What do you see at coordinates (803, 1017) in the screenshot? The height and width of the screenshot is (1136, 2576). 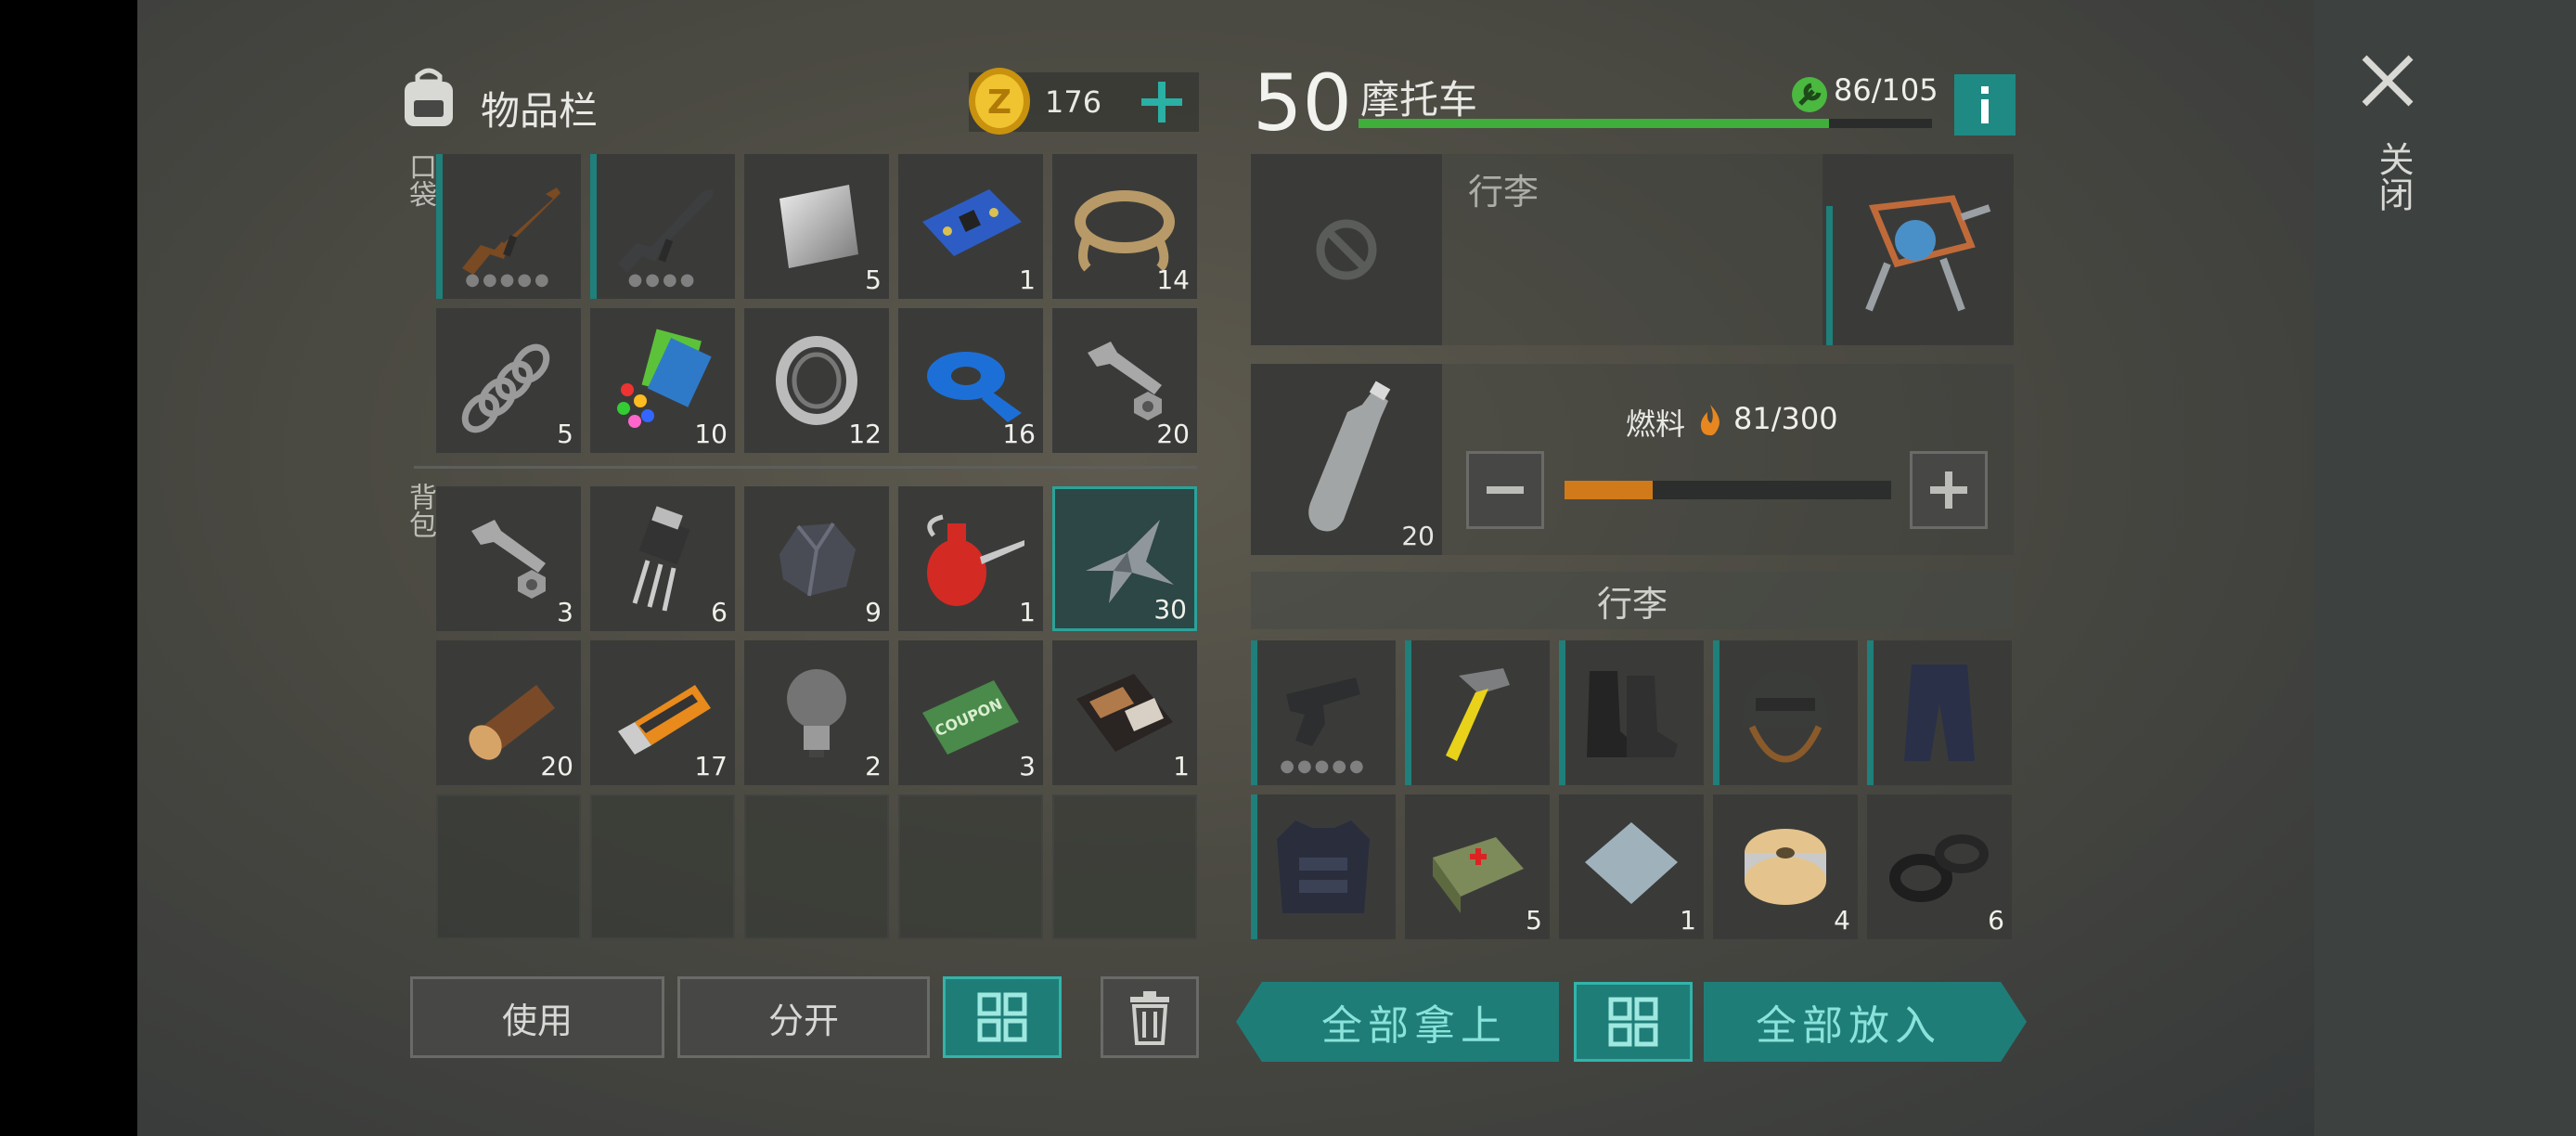 I see `split-button: 分开` at bounding box center [803, 1017].